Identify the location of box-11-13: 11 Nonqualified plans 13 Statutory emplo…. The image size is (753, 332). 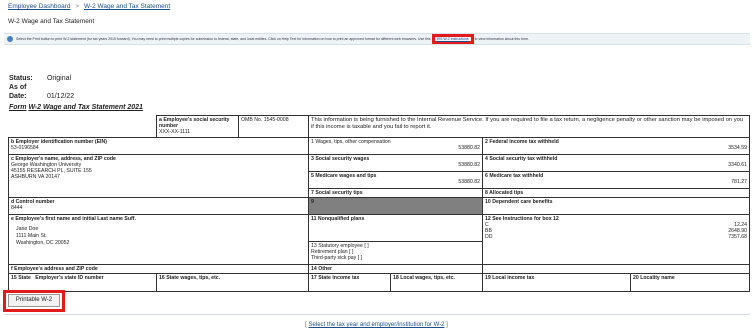
(395, 239).